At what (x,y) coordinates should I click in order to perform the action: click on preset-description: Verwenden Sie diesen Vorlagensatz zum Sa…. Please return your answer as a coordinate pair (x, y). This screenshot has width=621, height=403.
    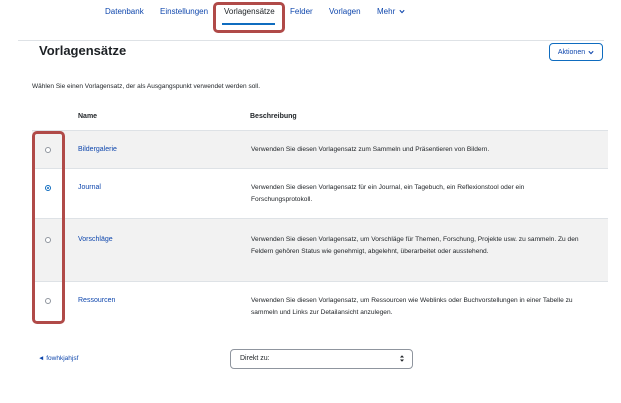
    Looking at the image, I should click on (370, 149).